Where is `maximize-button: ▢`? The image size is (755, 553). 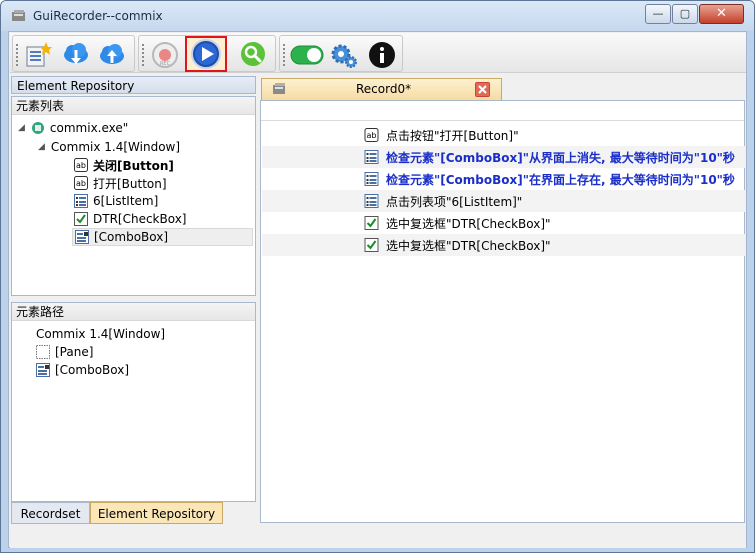 maximize-button: ▢ is located at coordinates (685, 14).